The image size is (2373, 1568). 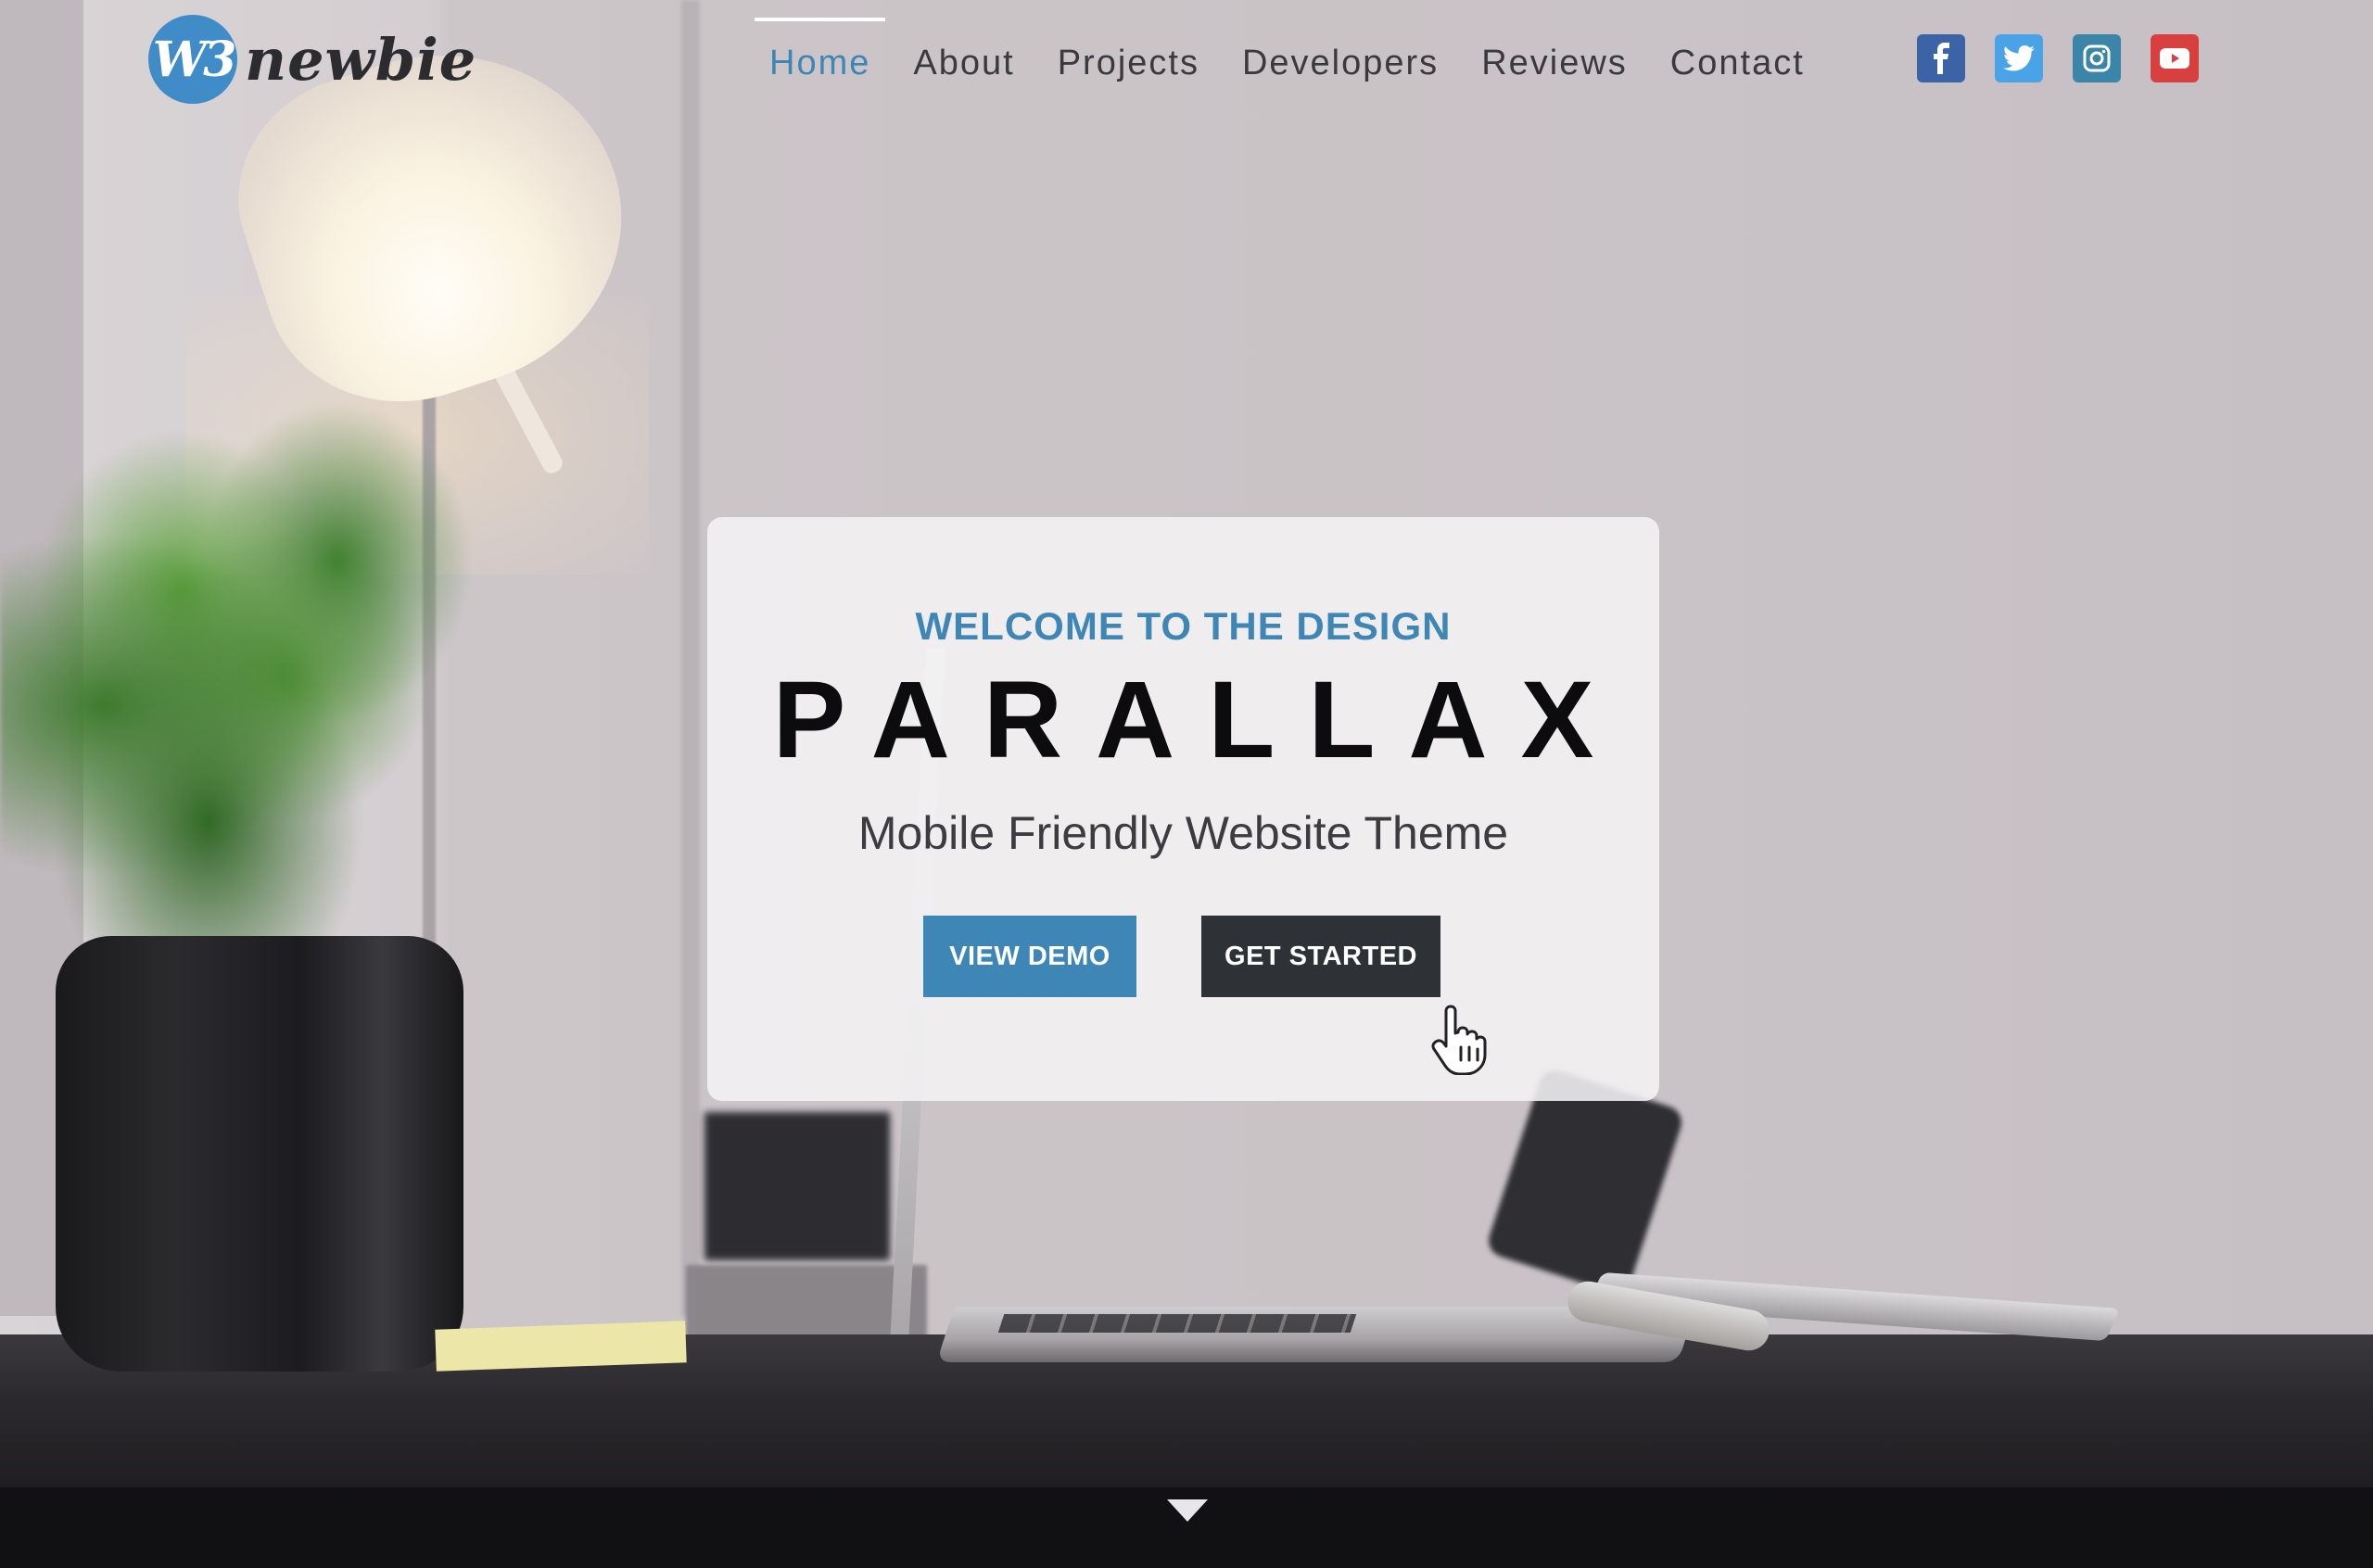 I want to click on site-logo: W3 newbie, so click(x=312, y=59).